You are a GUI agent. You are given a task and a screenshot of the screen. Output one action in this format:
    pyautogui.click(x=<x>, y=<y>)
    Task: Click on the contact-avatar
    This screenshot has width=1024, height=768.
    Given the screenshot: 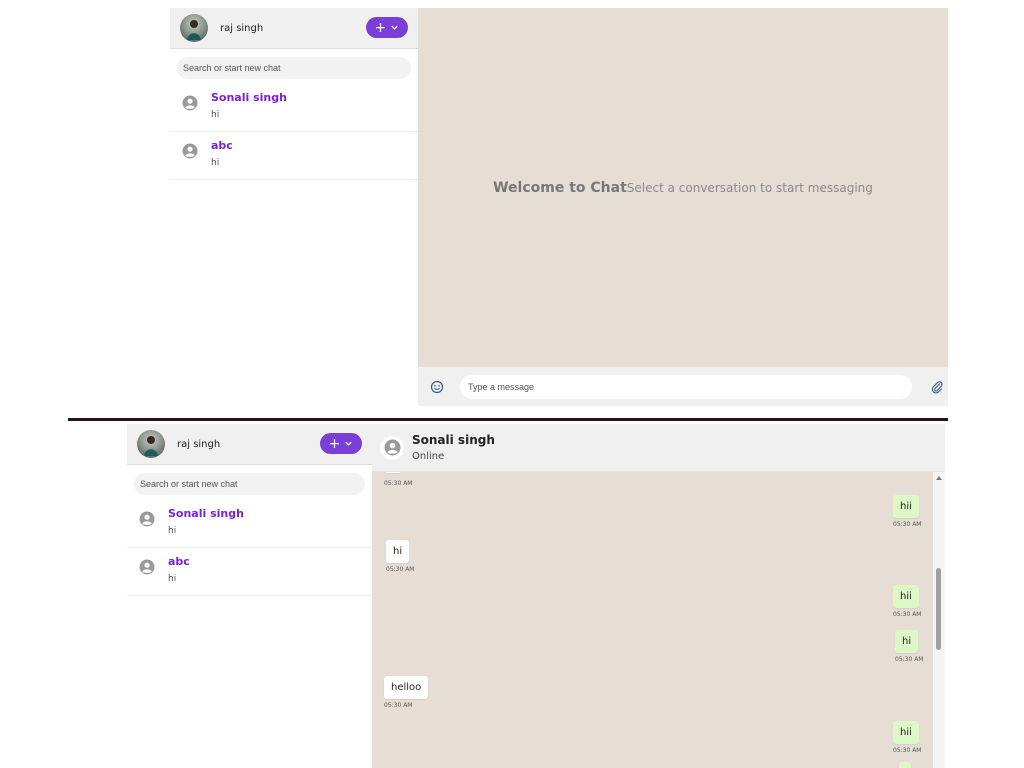 What is the action you would take?
    pyautogui.click(x=392, y=447)
    